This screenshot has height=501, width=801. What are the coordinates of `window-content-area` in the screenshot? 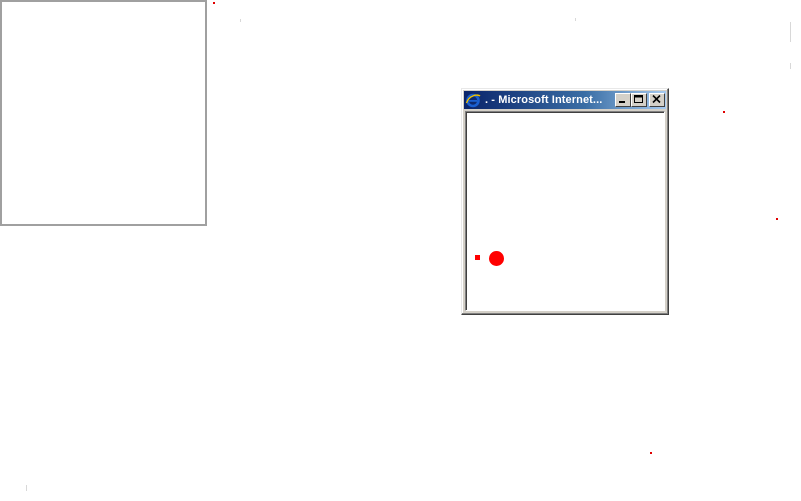 It's located at (565, 211).